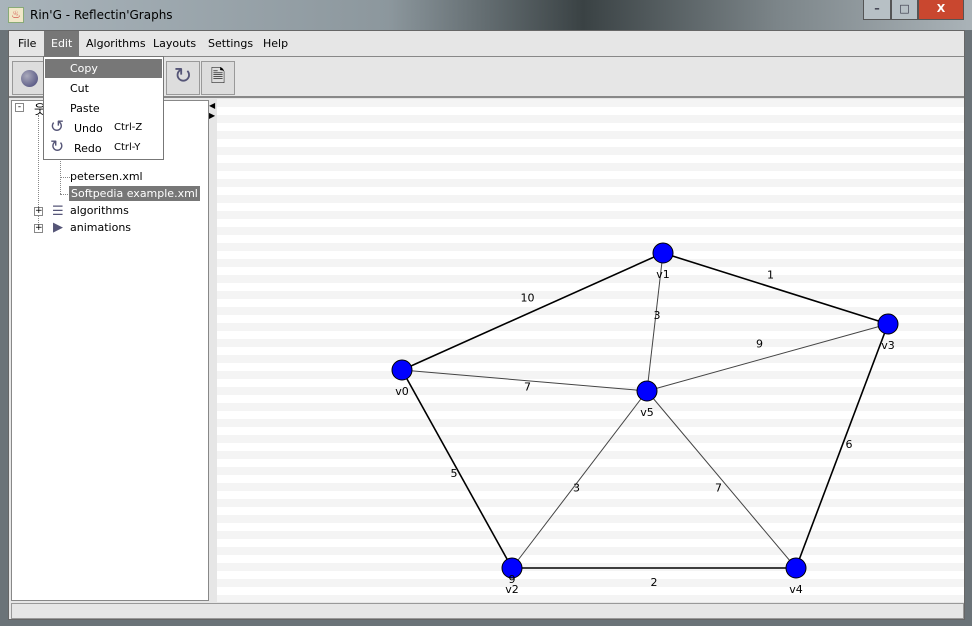 The width and height of the screenshot is (972, 626). Describe the element at coordinates (487, 611) in the screenshot. I see `status-bar` at that location.